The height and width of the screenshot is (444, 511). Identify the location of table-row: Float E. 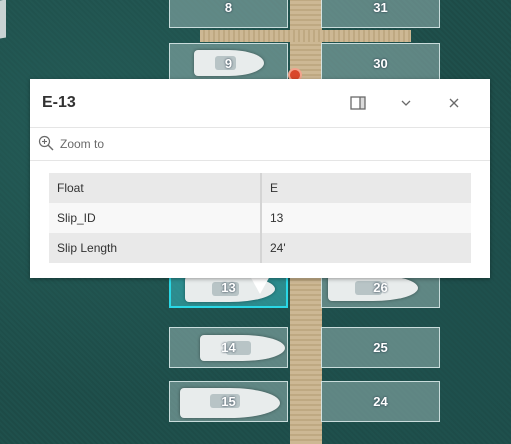
(260, 188).